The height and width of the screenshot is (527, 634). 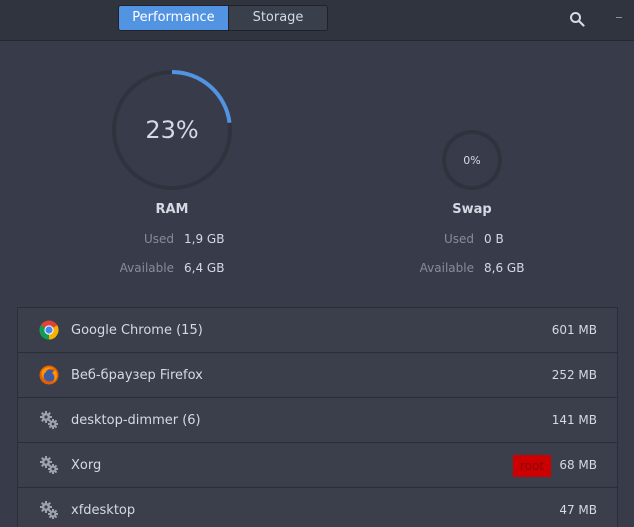 What do you see at coordinates (532, 466) in the screenshot?
I see `root-badge: root` at bounding box center [532, 466].